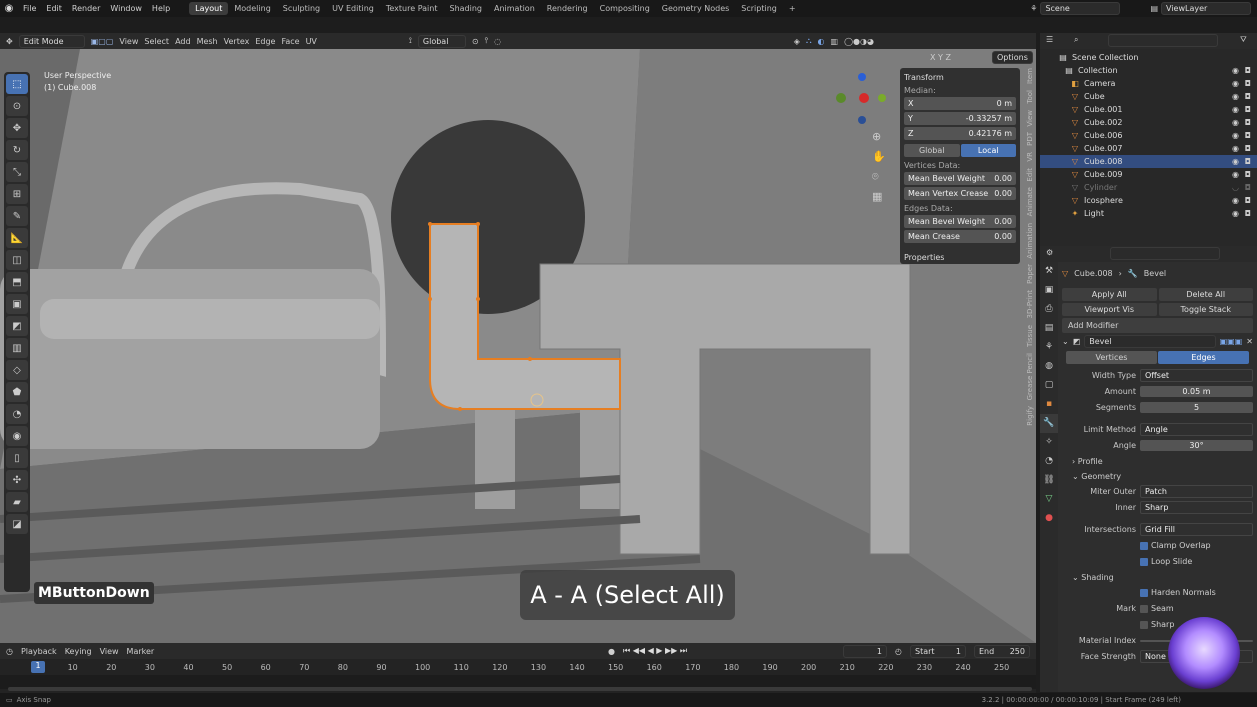 The height and width of the screenshot is (707, 1257). What do you see at coordinates (1148, 161) in the screenshot?
I see `list-item-selected: ▽ Cube.008 ◉ ◘` at bounding box center [1148, 161].